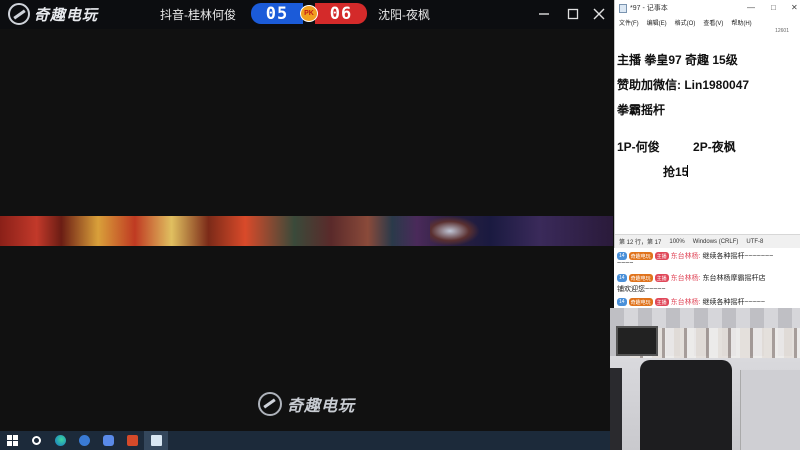 Image resolution: width=800 pixels, height=450 pixels. I want to click on chat-message: 14 奇趣电玩 主播 东台林杨: 继续各种摇杆~~~~~~~, so click(695, 256).